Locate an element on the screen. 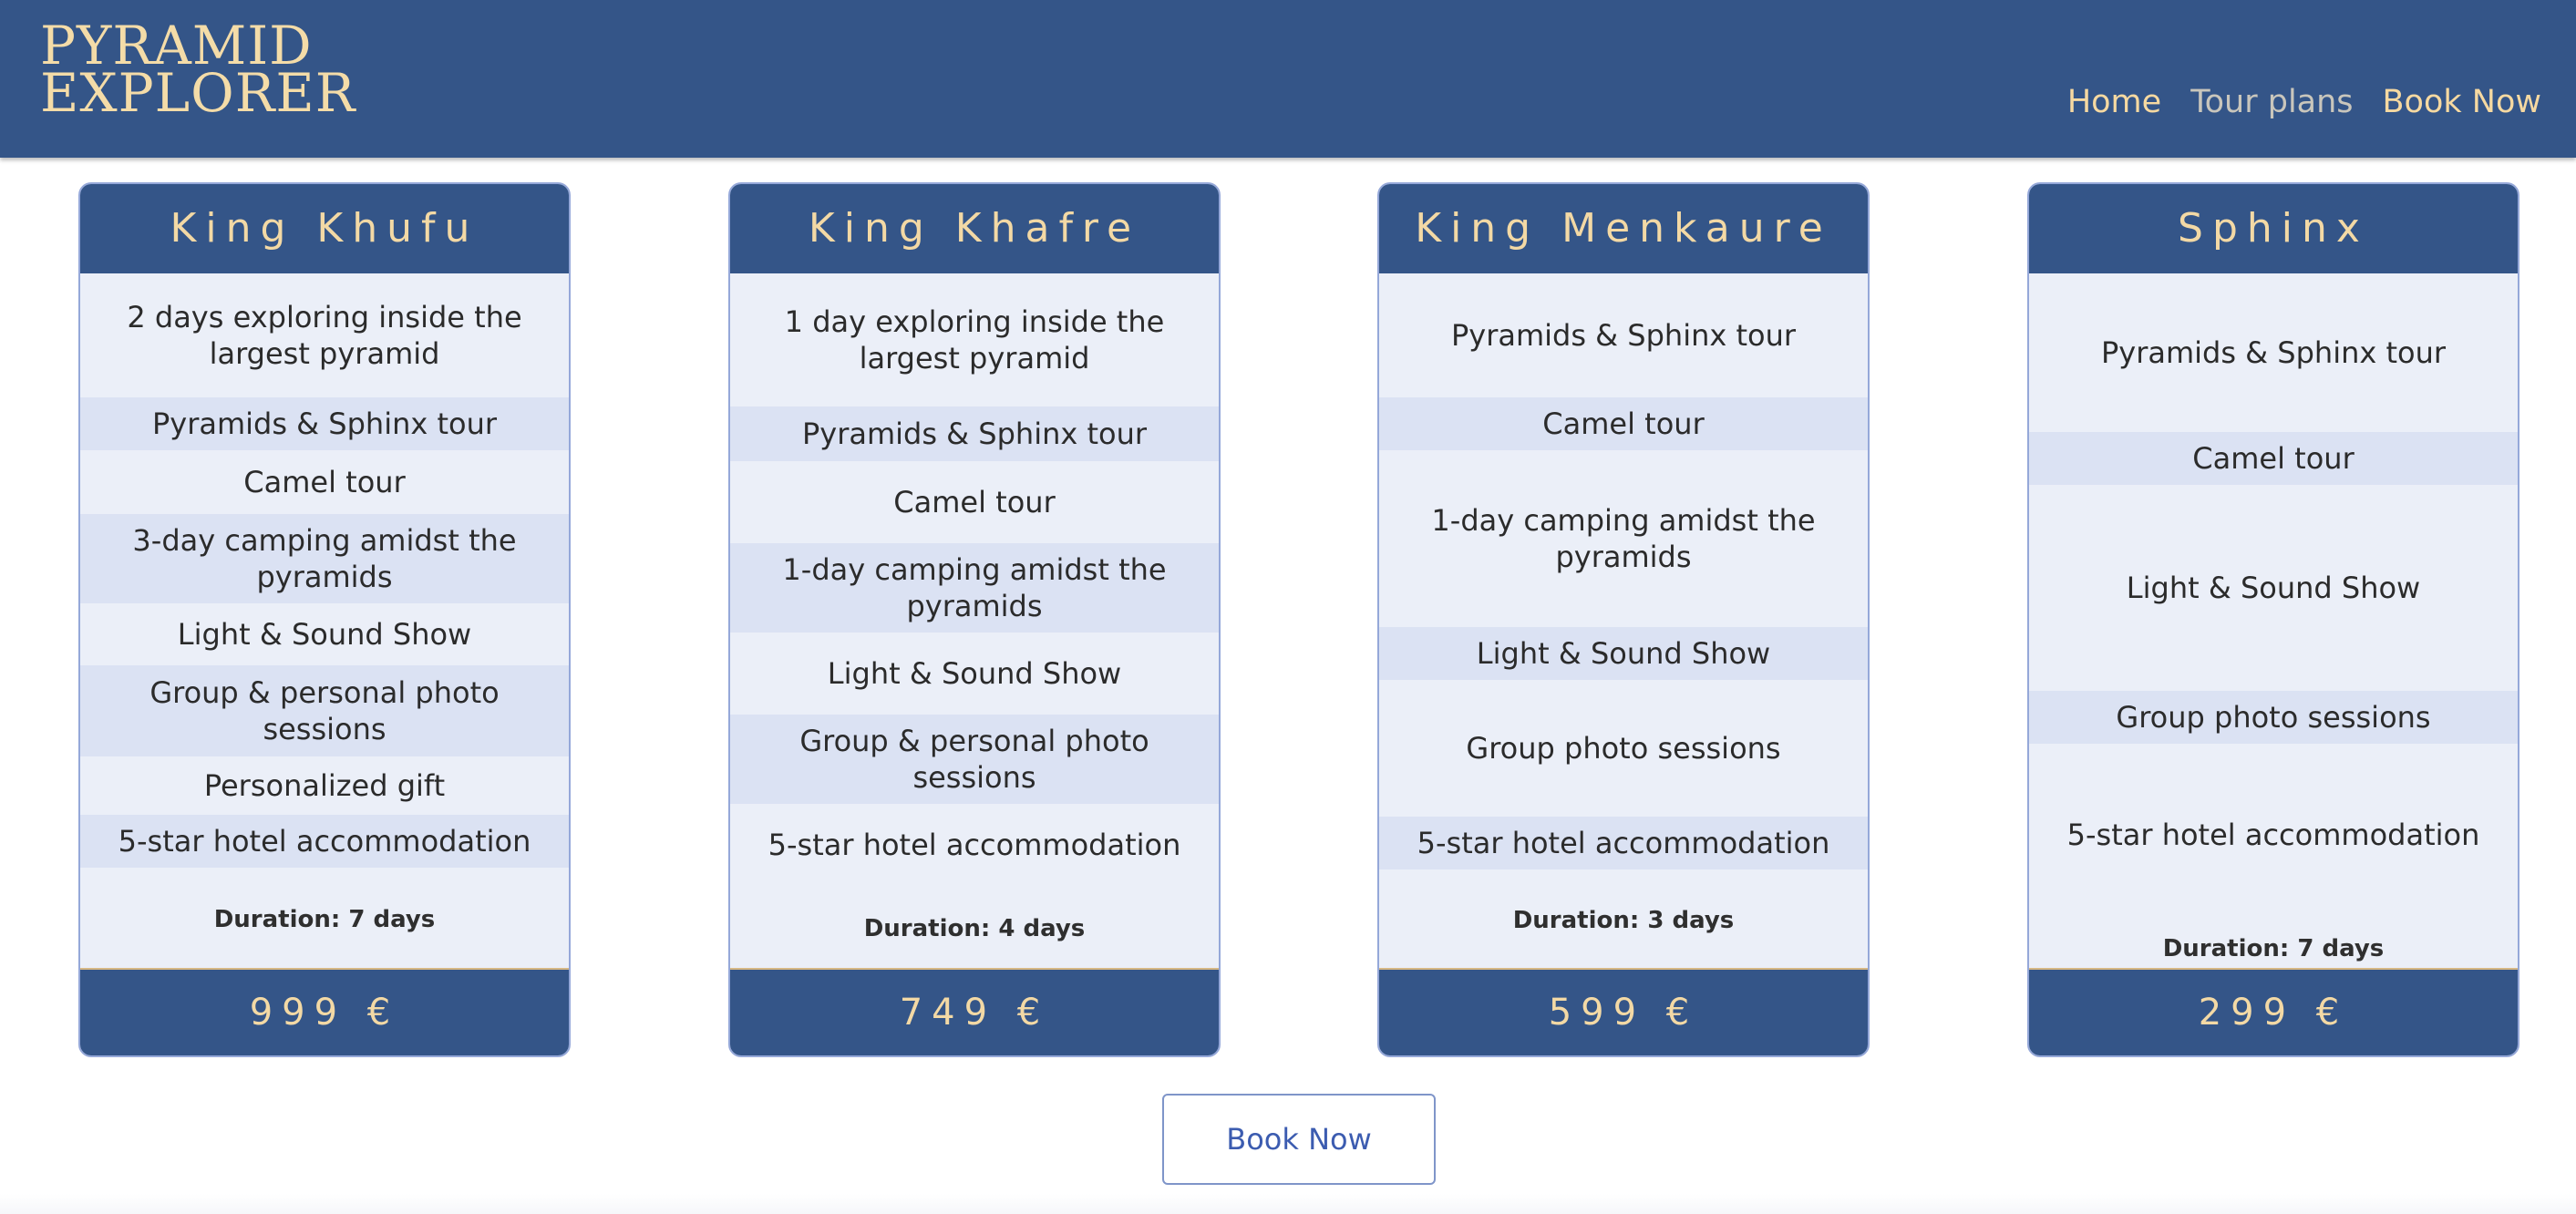 This screenshot has width=2576, height=1214. plan-price: 999 € is located at coordinates (324, 1011).